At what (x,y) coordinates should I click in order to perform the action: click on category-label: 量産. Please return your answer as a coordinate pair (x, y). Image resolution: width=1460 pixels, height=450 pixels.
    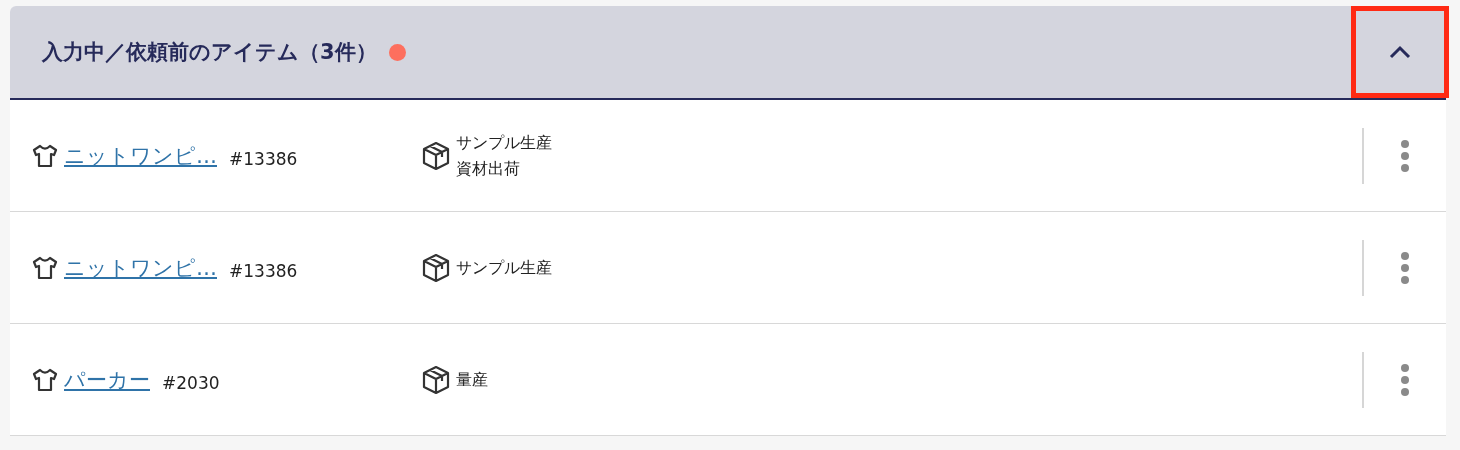
    Looking at the image, I should click on (472, 379).